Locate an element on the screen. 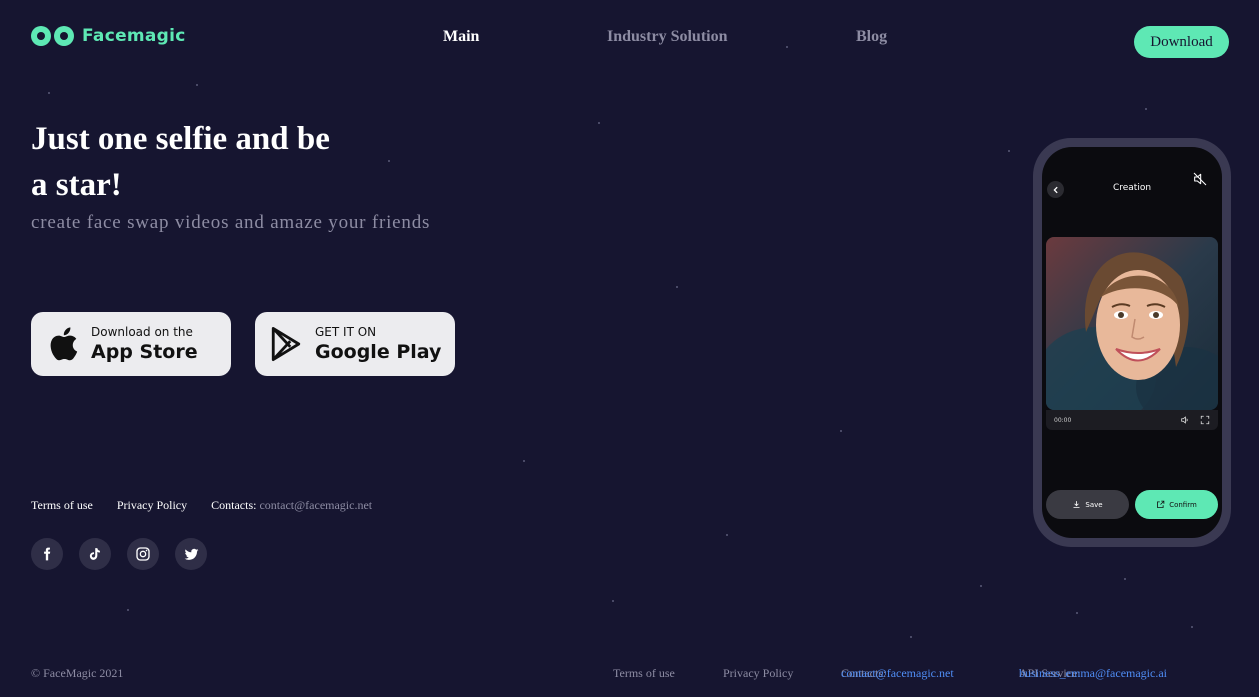 Image resolution: width=1259 pixels, height=697 pixels. footer-terms-link: Terms of use is located at coordinates (644, 673).